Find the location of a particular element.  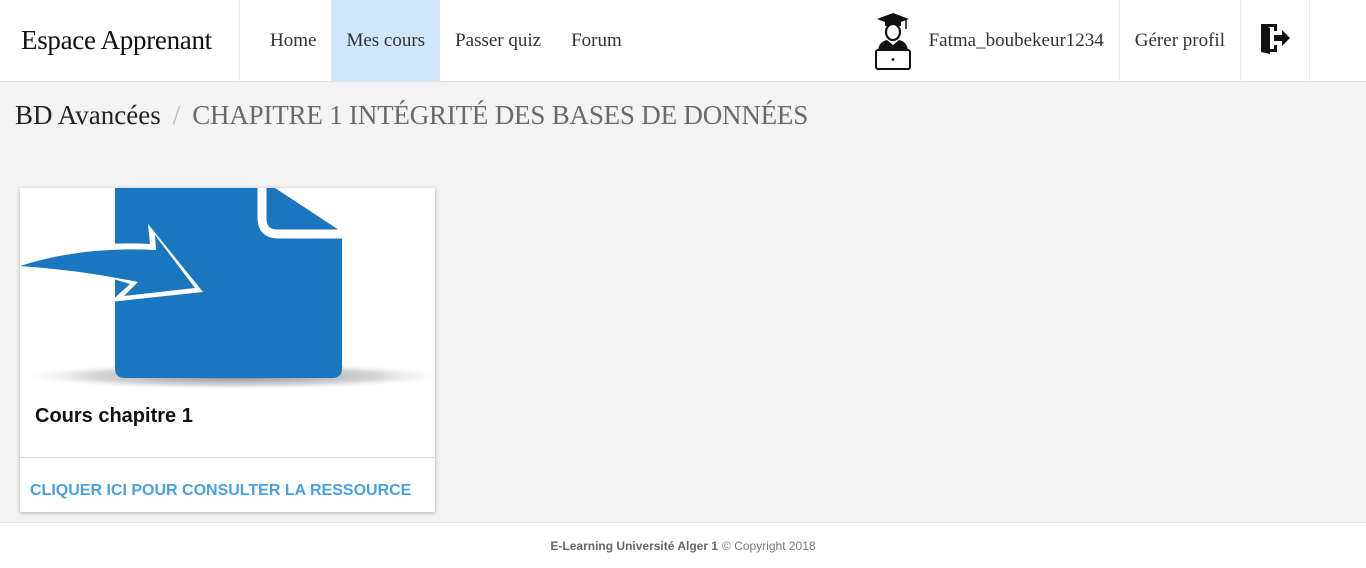

resource-title: Cours chapitre 1 is located at coordinates (114, 416).